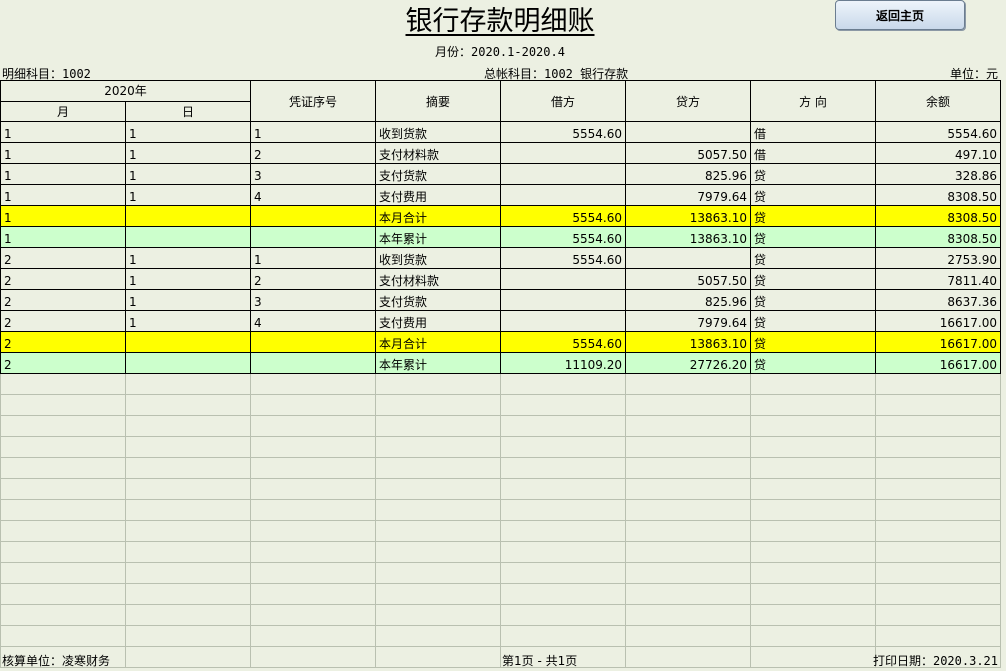 The image size is (1006, 671). Describe the element at coordinates (563, 101) in the screenshot. I see `debit-header: 借方` at that location.